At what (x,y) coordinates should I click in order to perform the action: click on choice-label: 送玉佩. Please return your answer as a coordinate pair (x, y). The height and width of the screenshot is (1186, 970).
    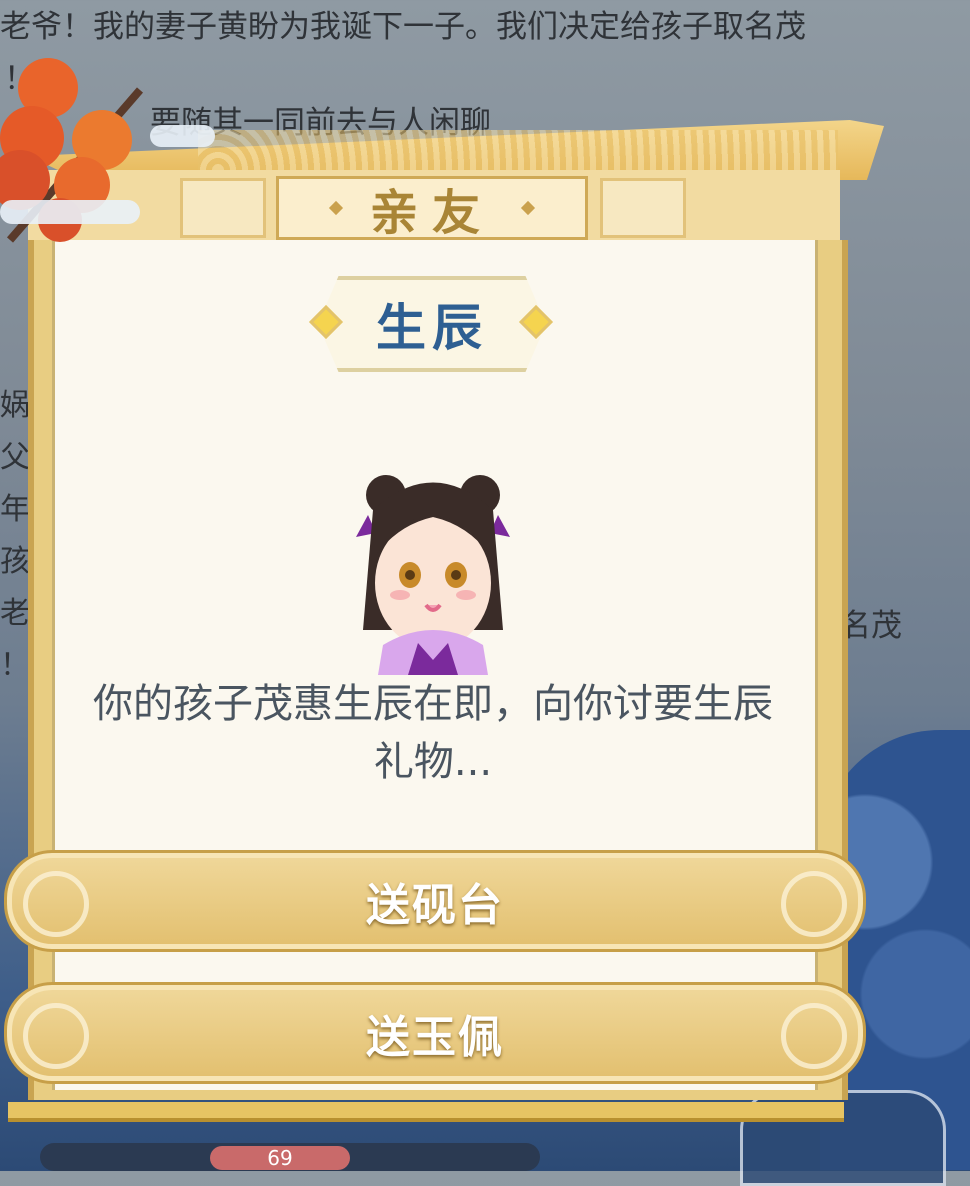
    Looking at the image, I should click on (435, 1037).